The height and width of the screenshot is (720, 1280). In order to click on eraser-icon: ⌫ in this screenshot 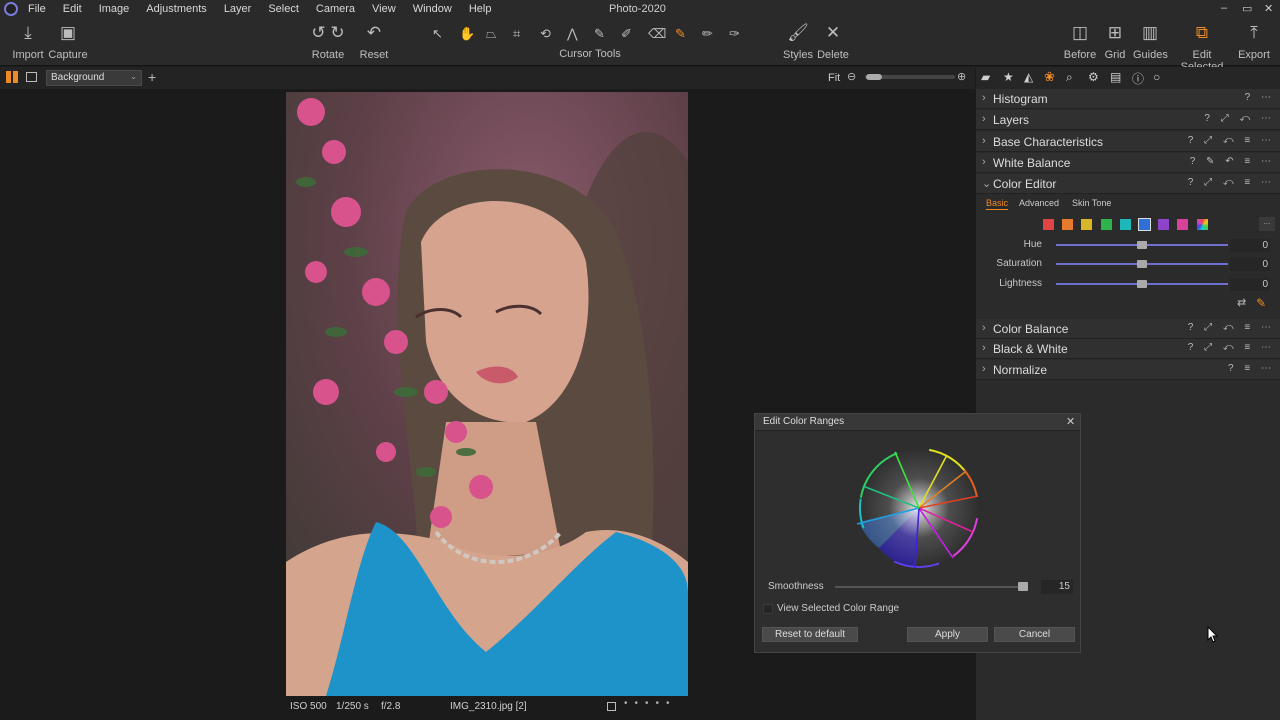, I will do `click(657, 34)`.